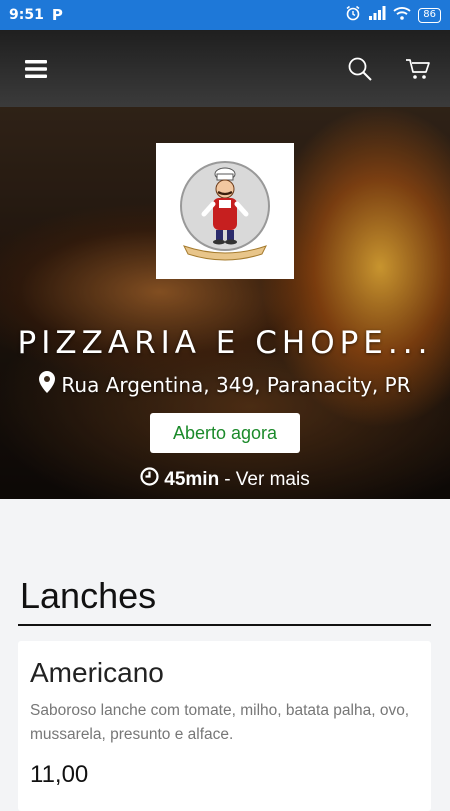 This screenshot has height=811, width=450. I want to click on search-icon, so click(360, 69).